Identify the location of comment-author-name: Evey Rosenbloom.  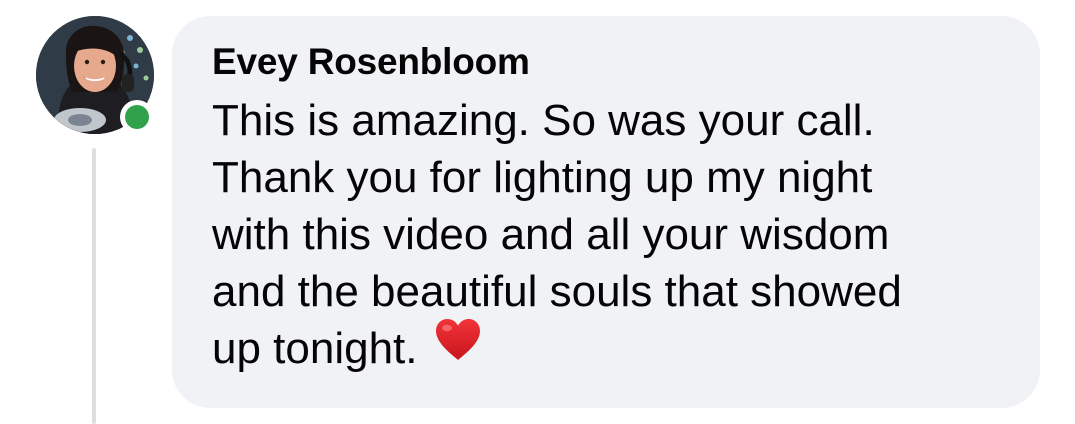
(608, 62).